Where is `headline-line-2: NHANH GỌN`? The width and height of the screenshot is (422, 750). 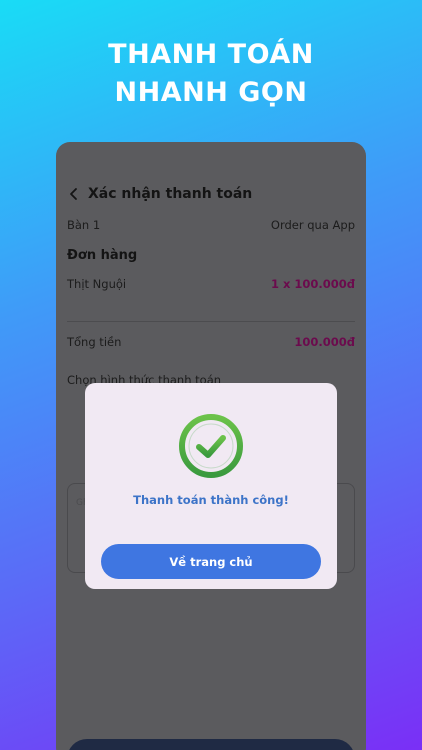
headline-line-2: NHANH GỌN is located at coordinates (211, 92).